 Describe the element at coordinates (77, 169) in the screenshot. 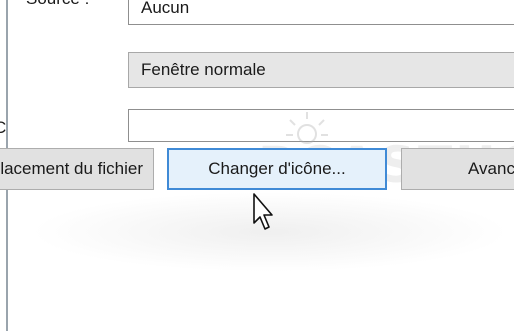

I see `open-file-location-button: Emplacement du fichier` at that location.